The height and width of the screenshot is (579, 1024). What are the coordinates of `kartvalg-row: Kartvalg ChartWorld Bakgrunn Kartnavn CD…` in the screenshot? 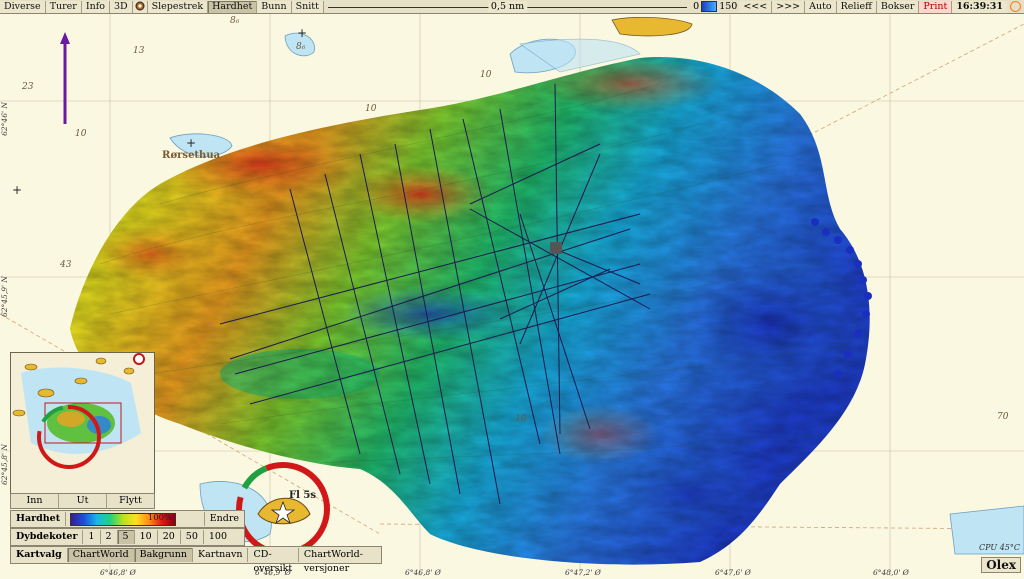 It's located at (196, 560).